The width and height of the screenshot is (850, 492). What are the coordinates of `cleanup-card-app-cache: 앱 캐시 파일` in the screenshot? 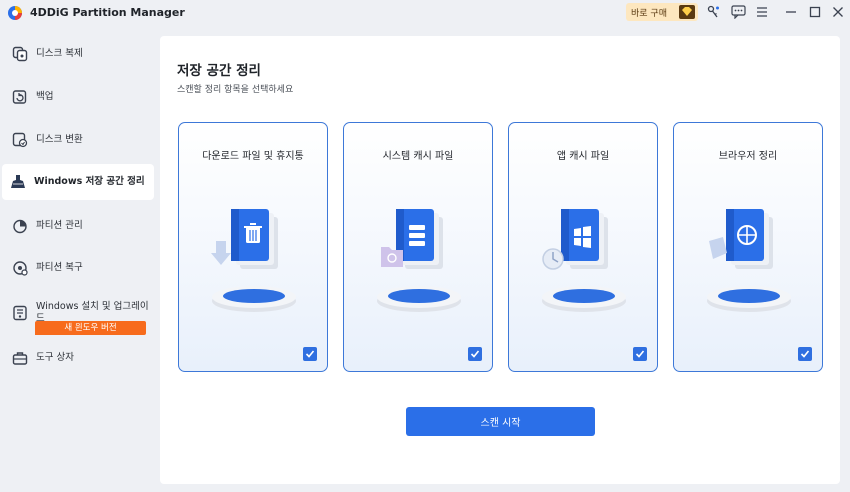 It's located at (583, 247).